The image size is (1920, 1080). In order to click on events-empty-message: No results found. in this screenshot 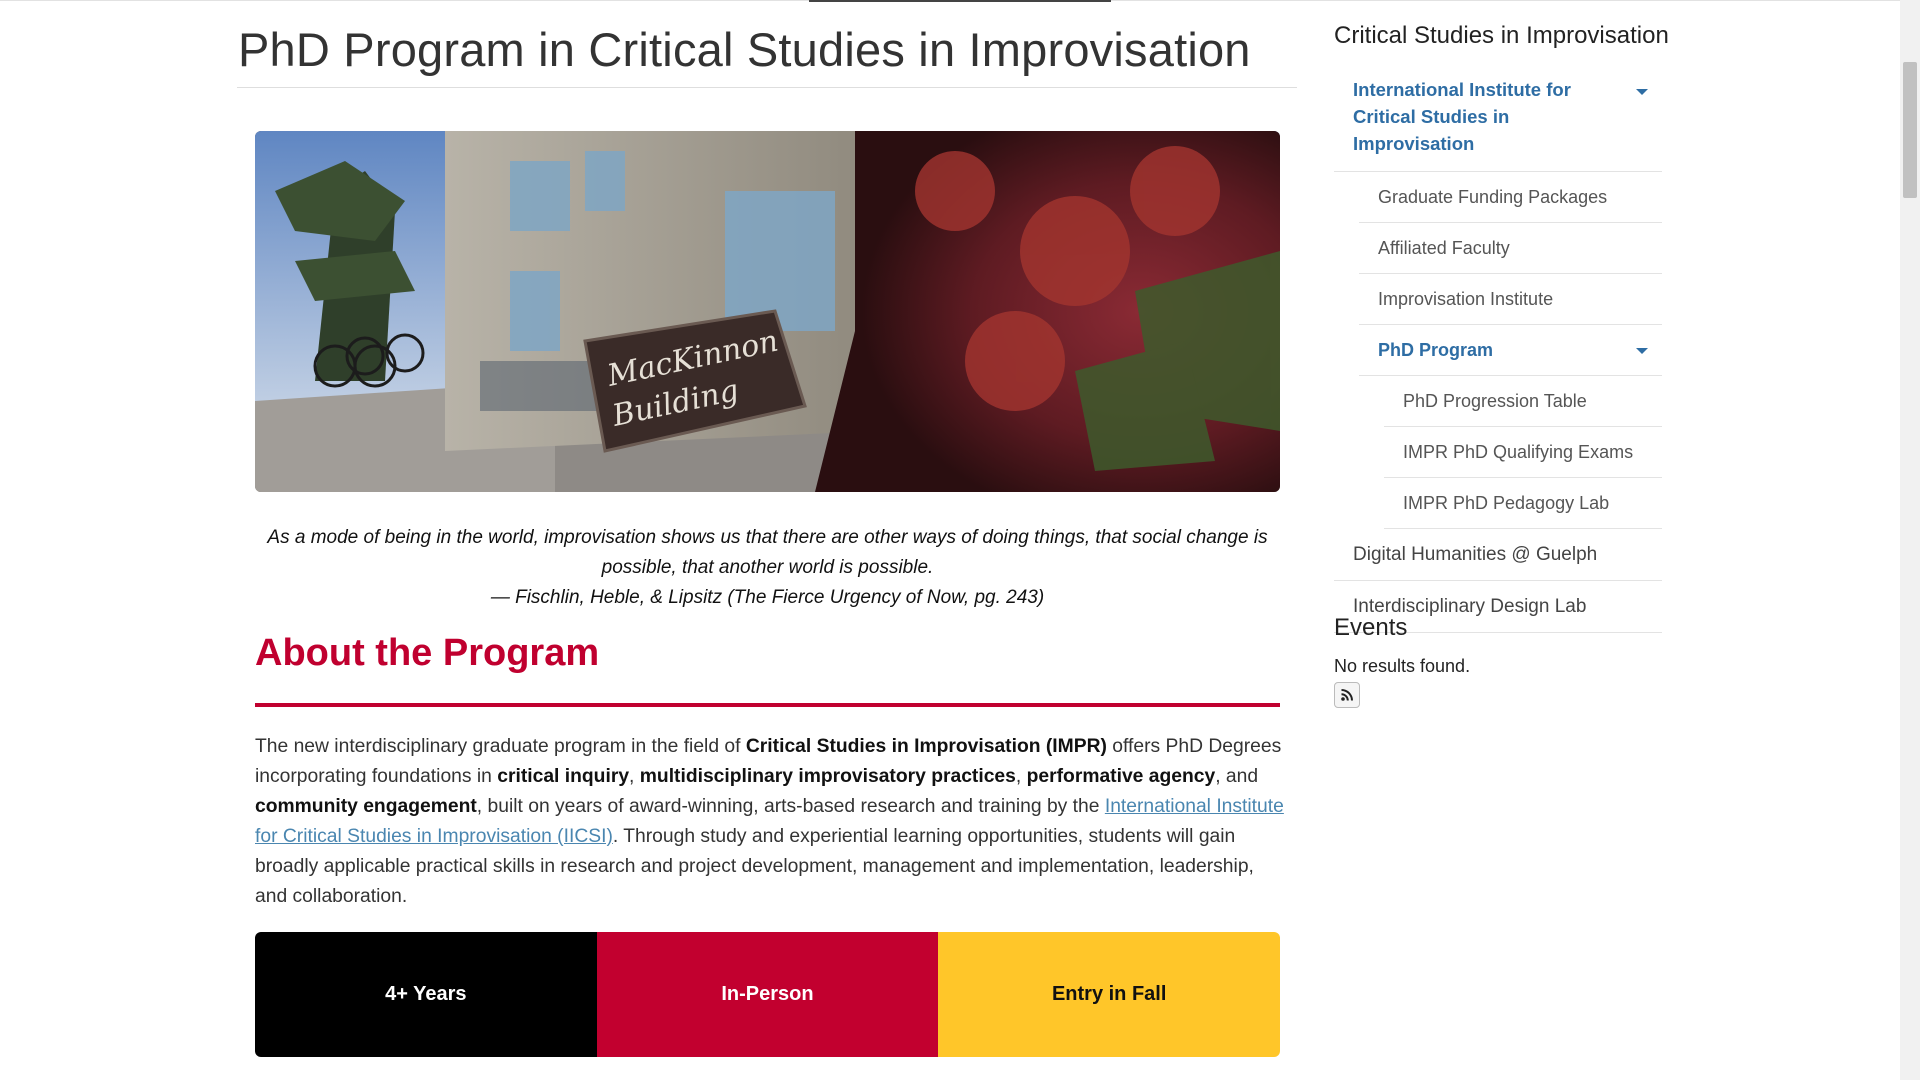, I will do `click(1402, 666)`.